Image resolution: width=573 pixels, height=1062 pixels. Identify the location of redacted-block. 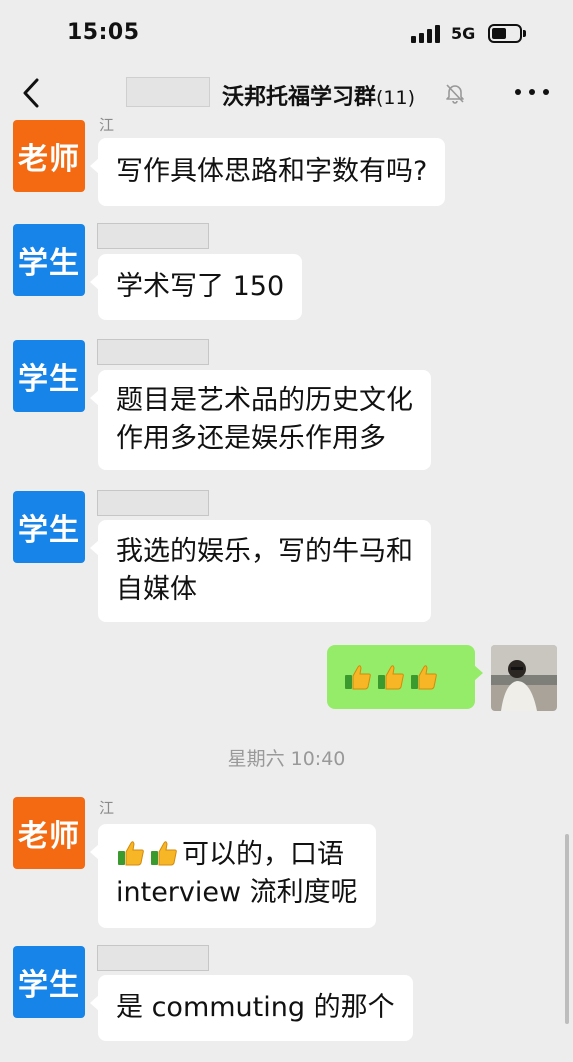
(168, 92).